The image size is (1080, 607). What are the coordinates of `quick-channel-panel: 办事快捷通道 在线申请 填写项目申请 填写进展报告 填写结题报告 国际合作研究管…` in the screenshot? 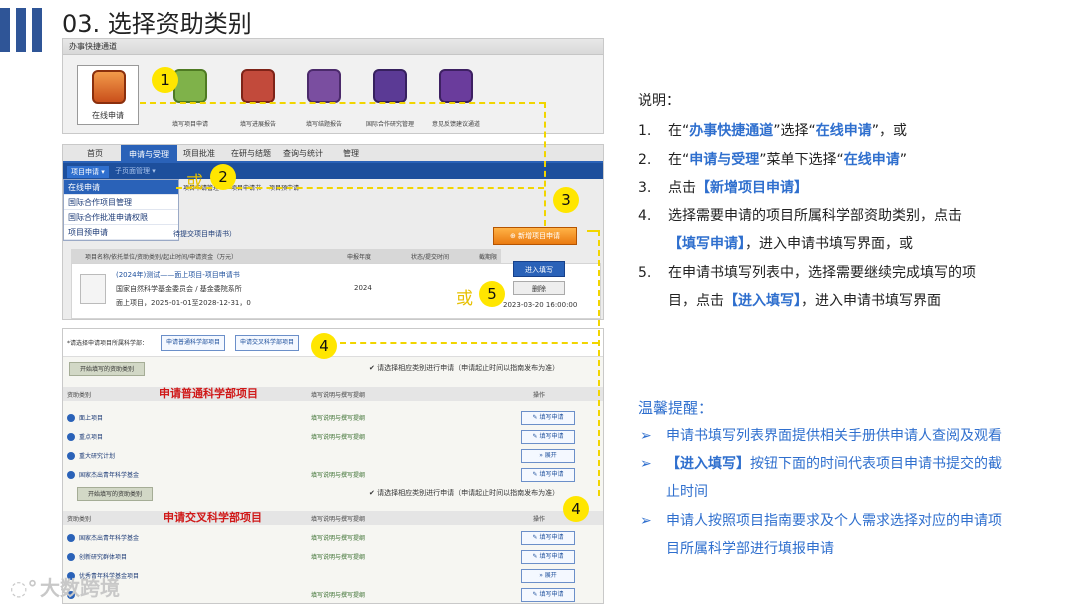 It's located at (333, 86).